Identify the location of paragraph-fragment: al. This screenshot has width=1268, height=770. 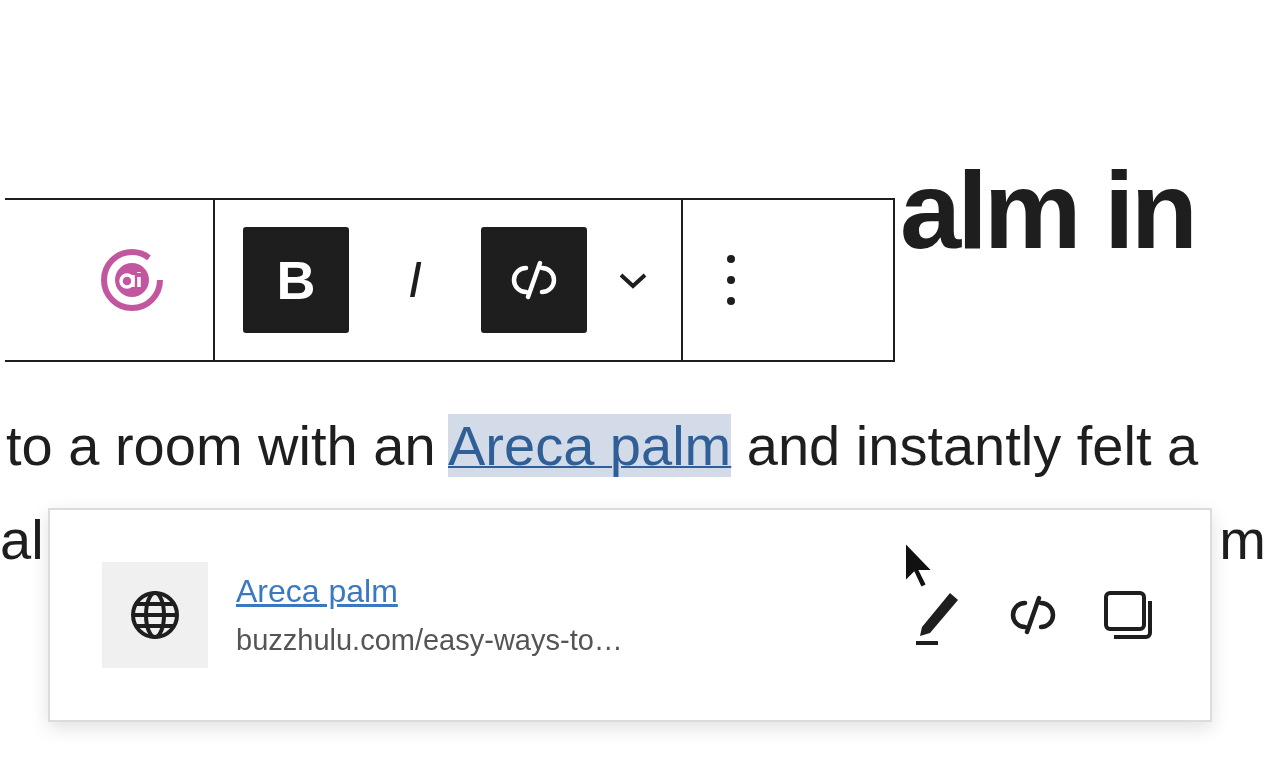
(22, 540).